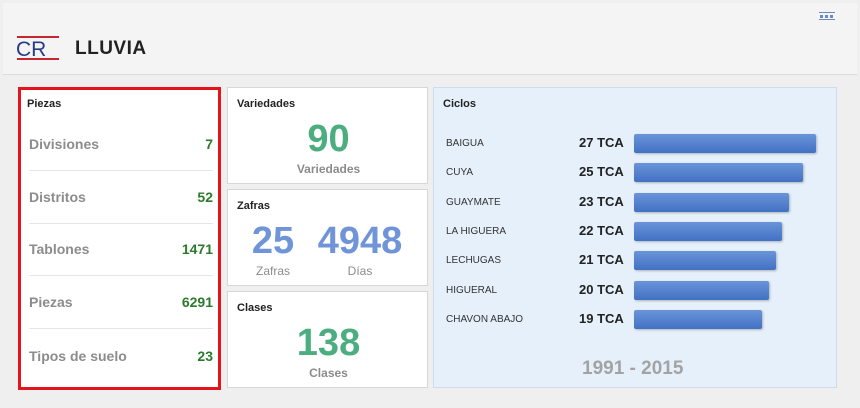 This screenshot has height=408, width=860. Describe the element at coordinates (465, 143) in the screenshot. I see `ciclo-name: BAIGUA` at that location.